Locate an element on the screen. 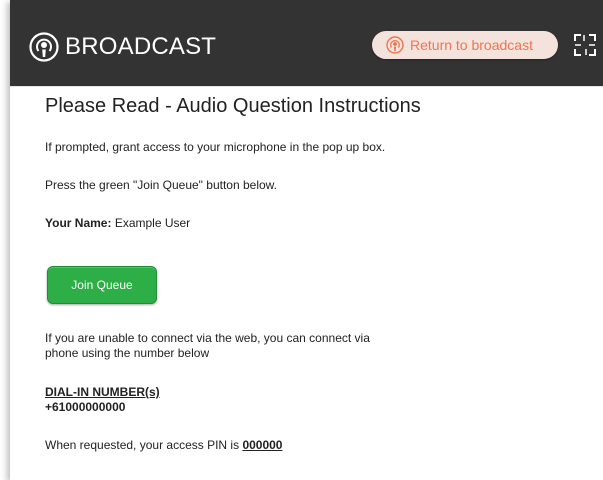  your-name-value: Example User is located at coordinates (152, 223).